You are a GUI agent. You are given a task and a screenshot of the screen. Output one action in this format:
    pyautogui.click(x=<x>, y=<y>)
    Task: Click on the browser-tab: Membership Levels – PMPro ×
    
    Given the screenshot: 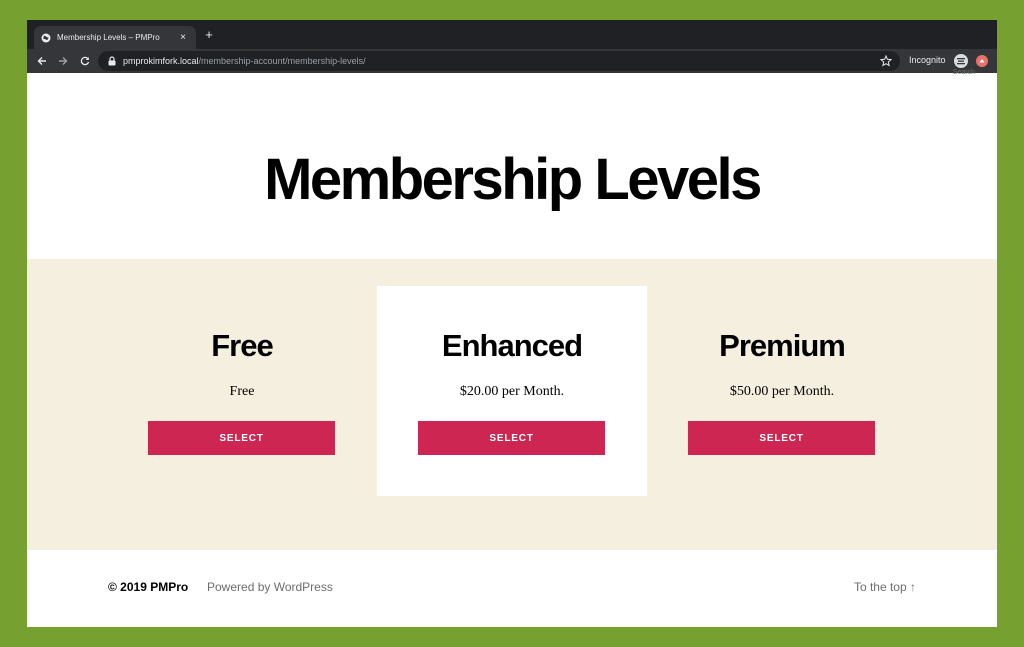 What is the action you would take?
    pyautogui.click(x=115, y=37)
    